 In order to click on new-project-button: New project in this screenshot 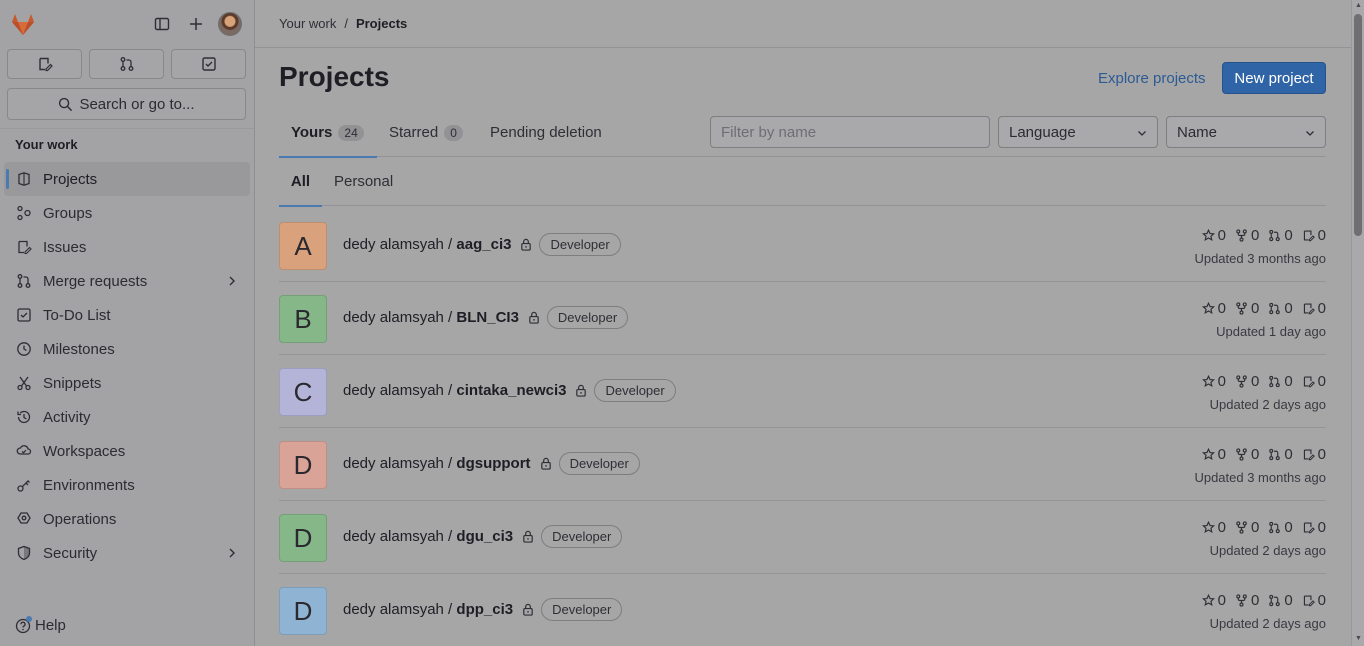, I will do `click(1274, 78)`.